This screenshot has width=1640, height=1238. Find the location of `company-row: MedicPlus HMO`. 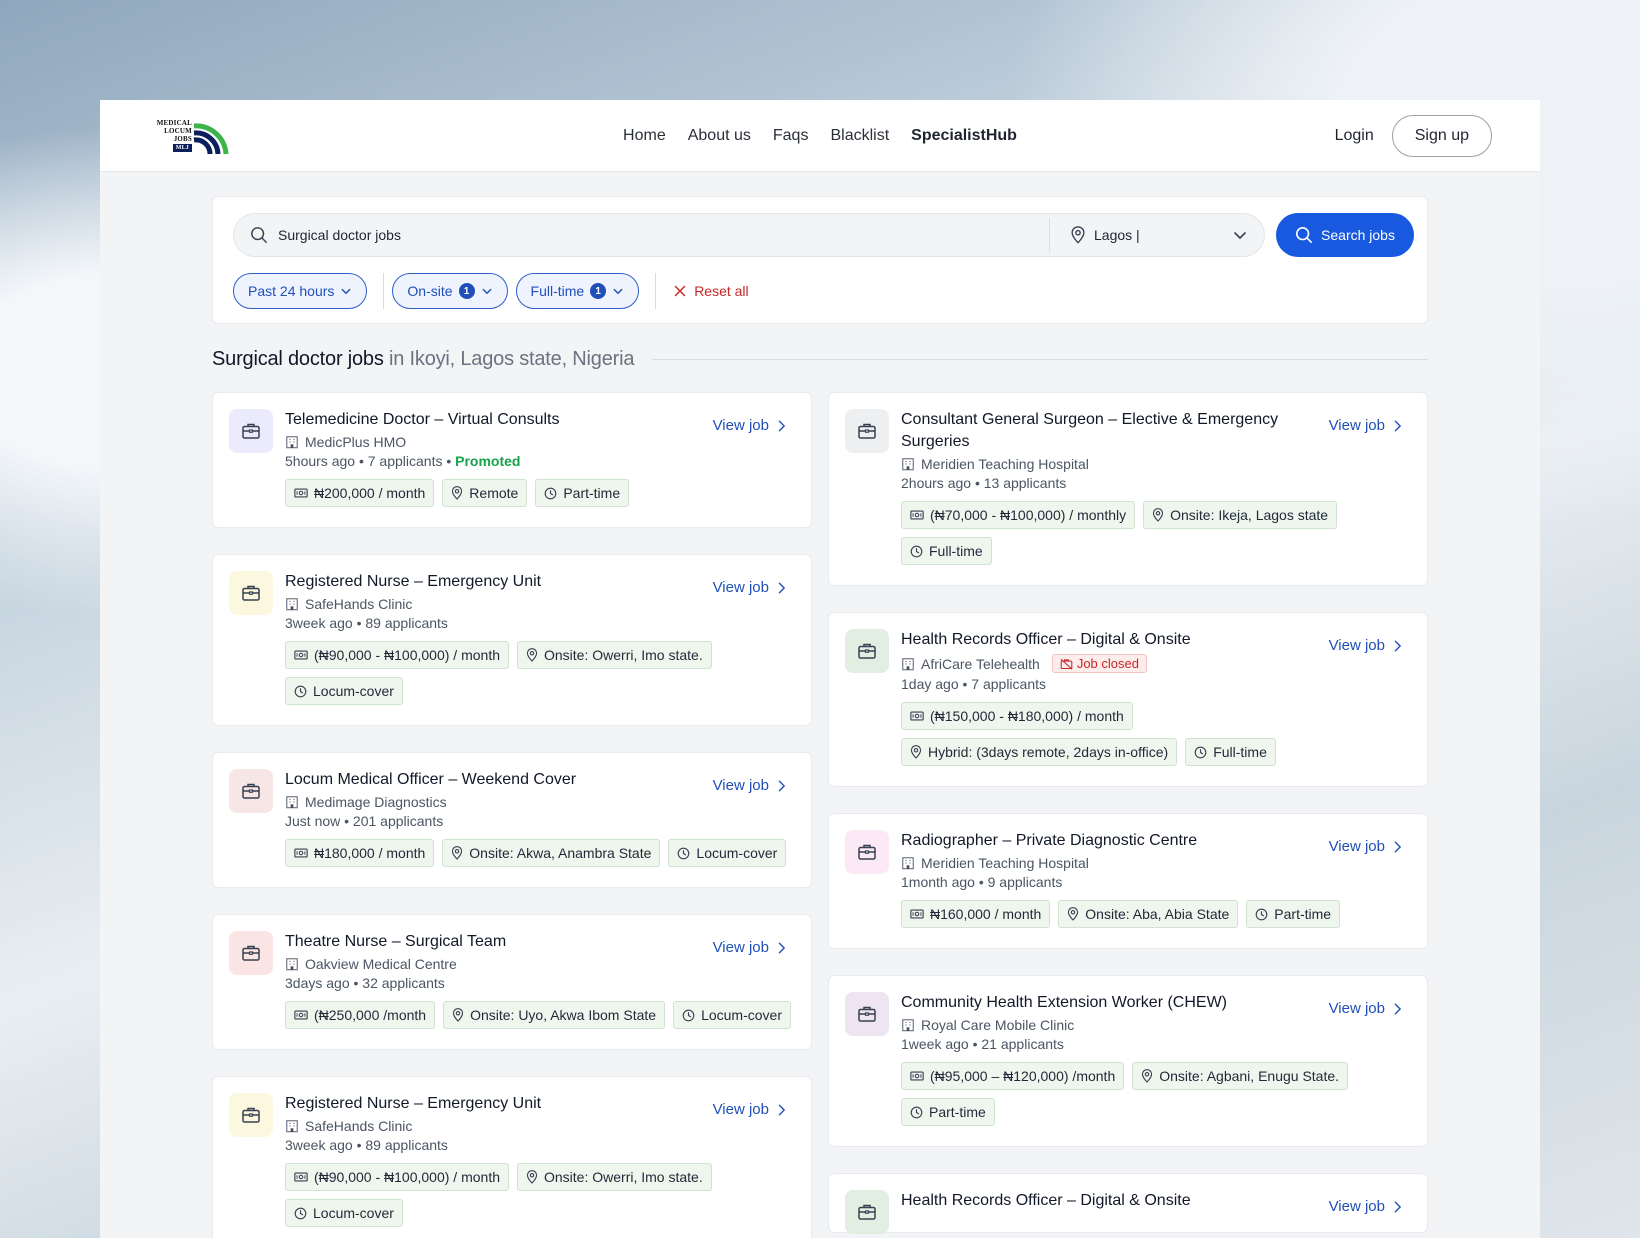

company-row: MedicPlus HMO is located at coordinates (540, 442).